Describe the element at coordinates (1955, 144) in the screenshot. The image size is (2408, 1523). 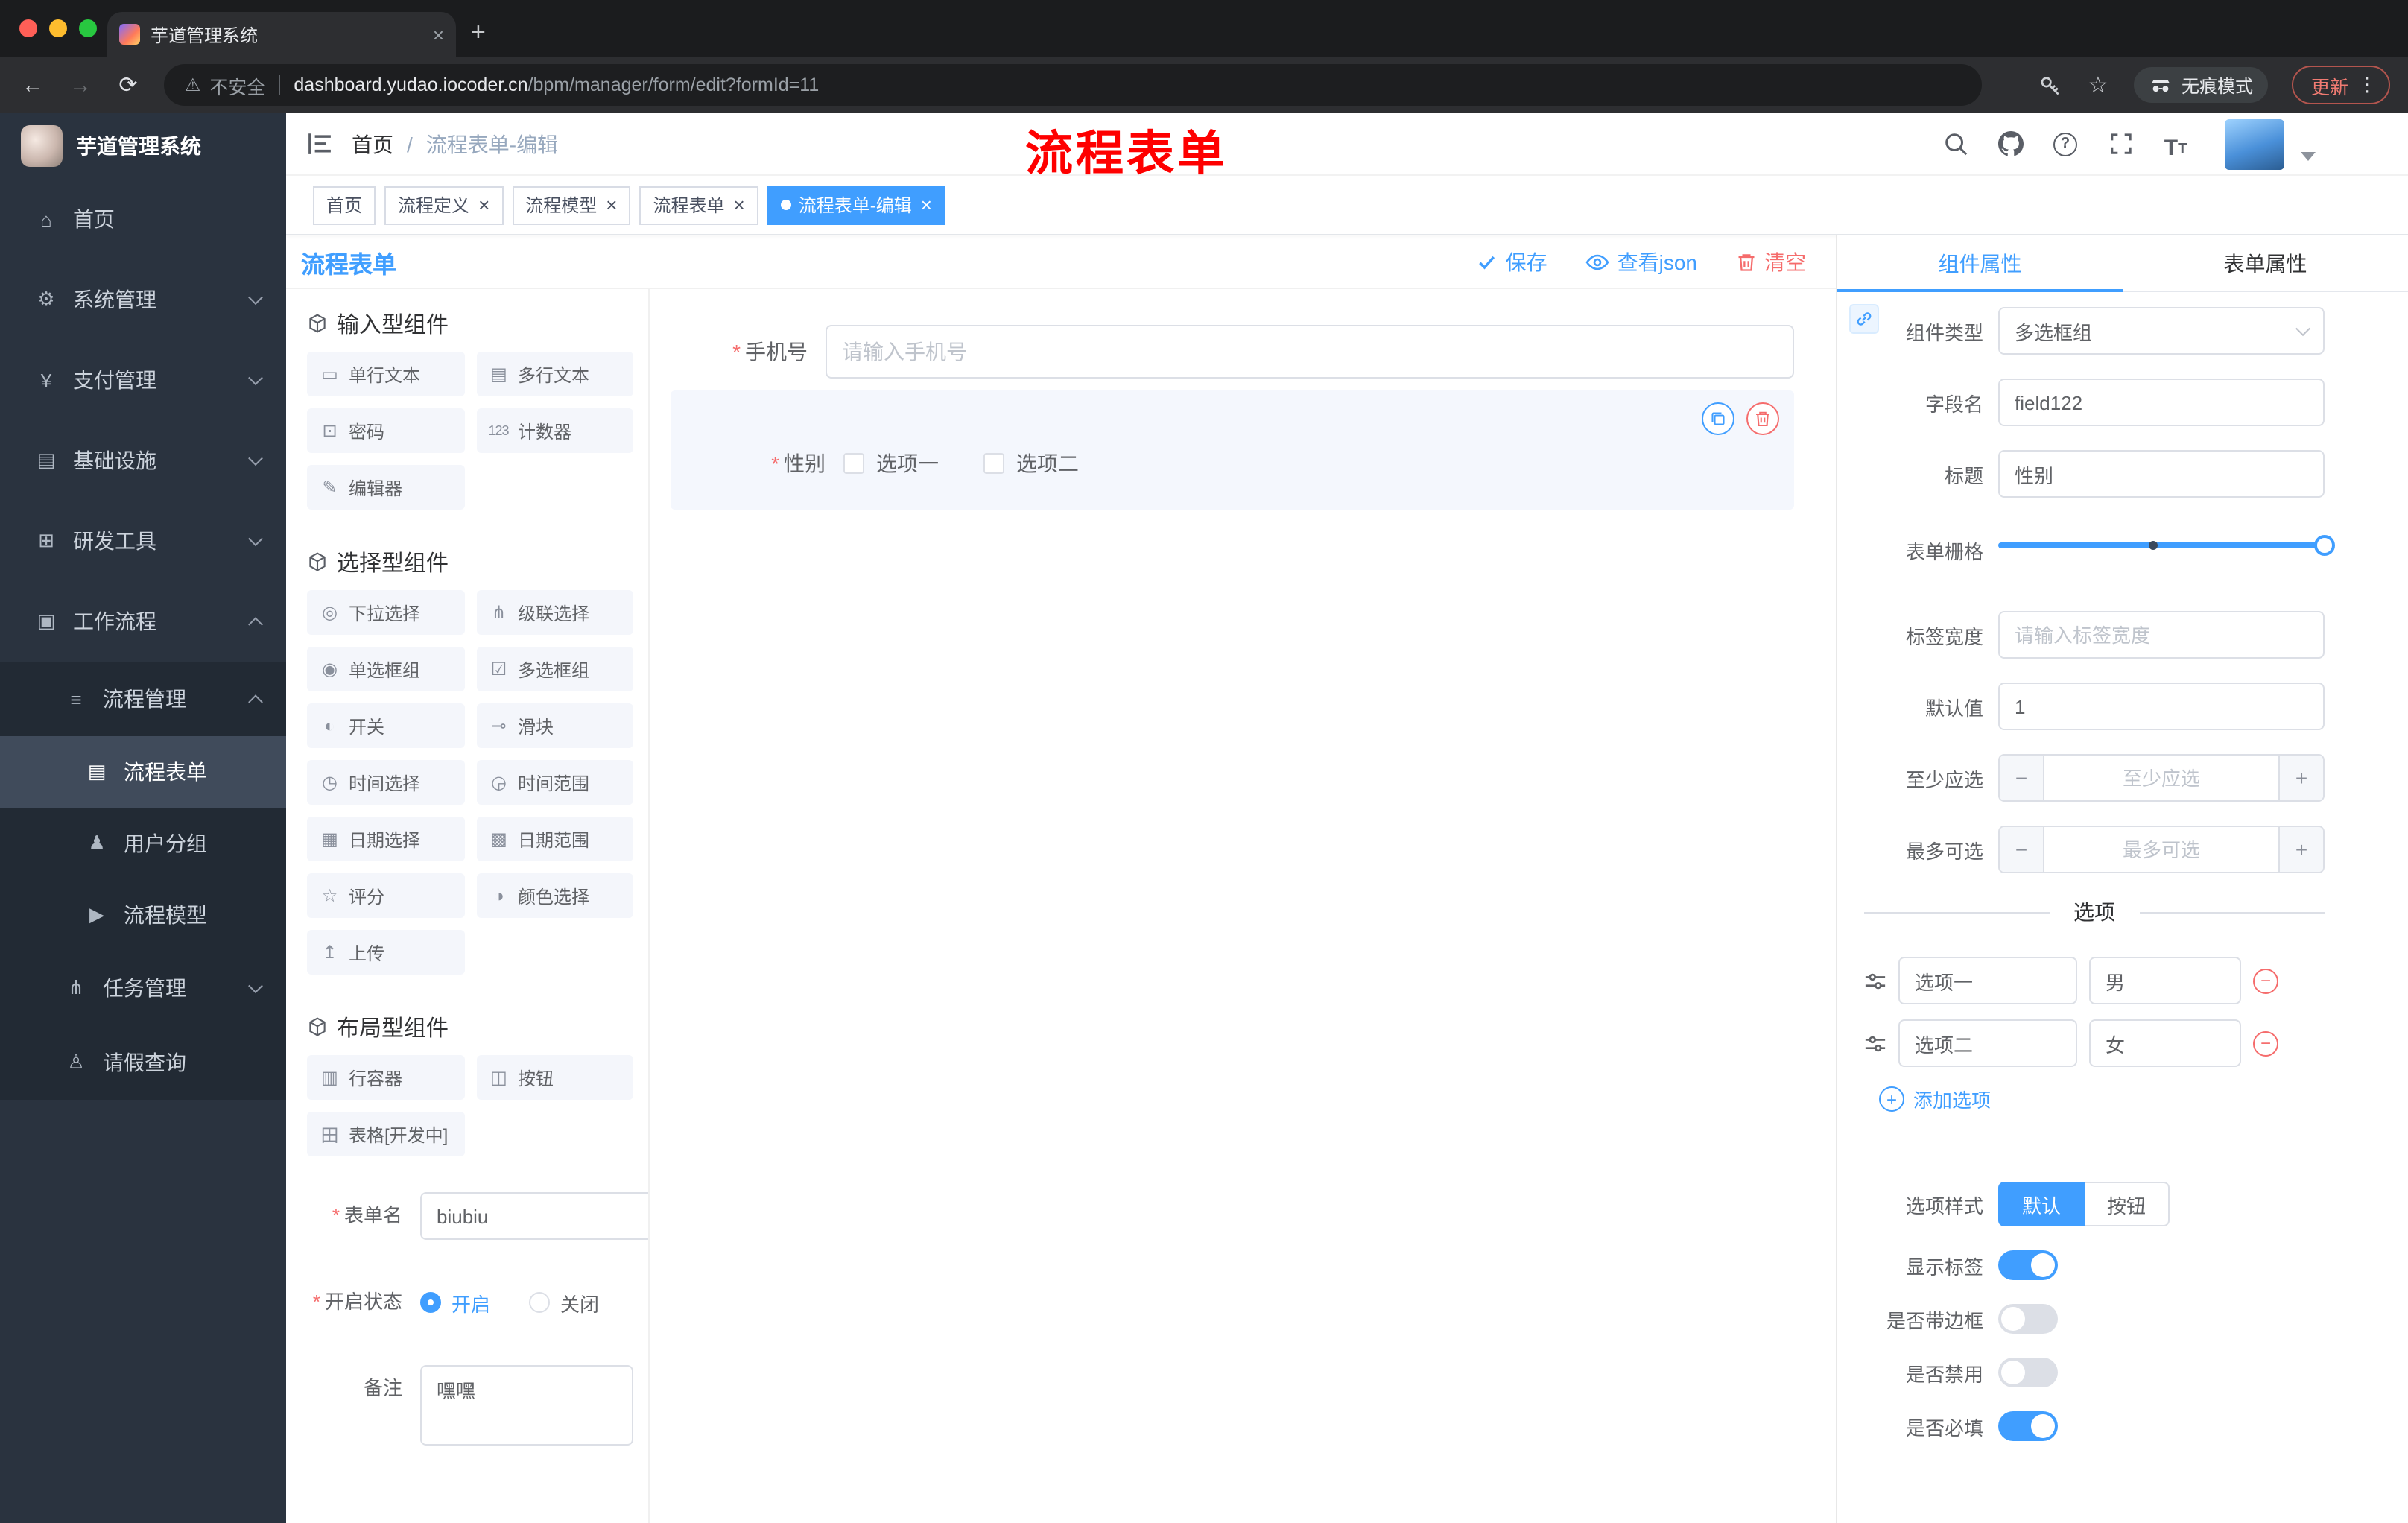
I see `search-icon` at that location.